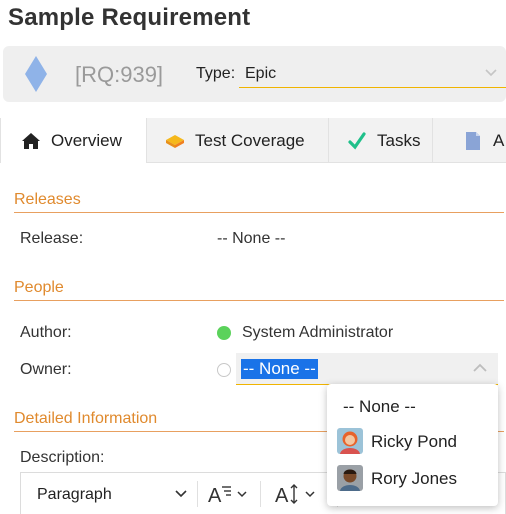 This screenshot has width=506, height=514. I want to click on owner-option-label: Rory Jones, so click(414, 478).